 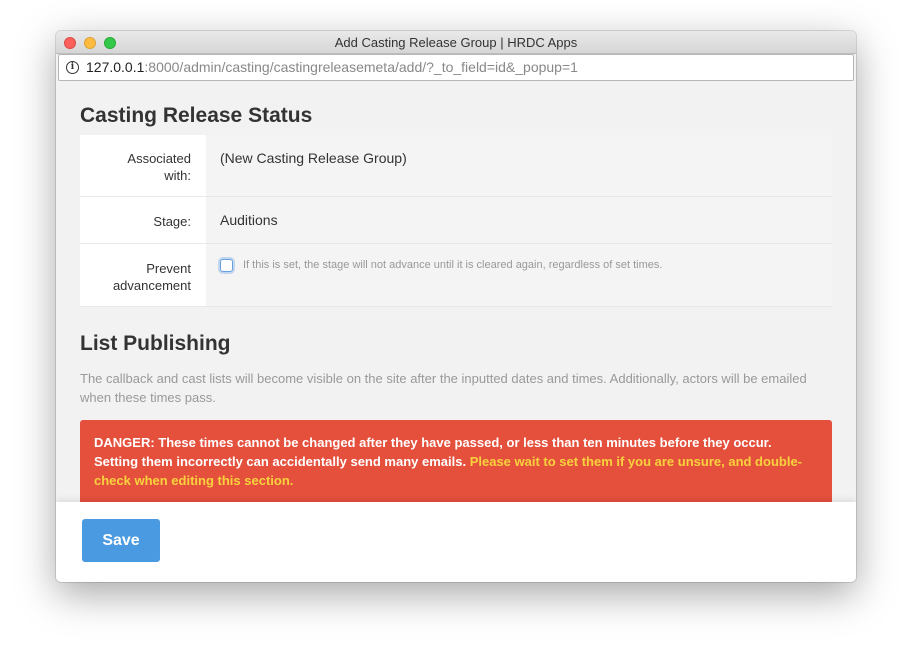 What do you see at coordinates (456, 542) in the screenshot?
I see `submit-footer: Save` at bounding box center [456, 542].